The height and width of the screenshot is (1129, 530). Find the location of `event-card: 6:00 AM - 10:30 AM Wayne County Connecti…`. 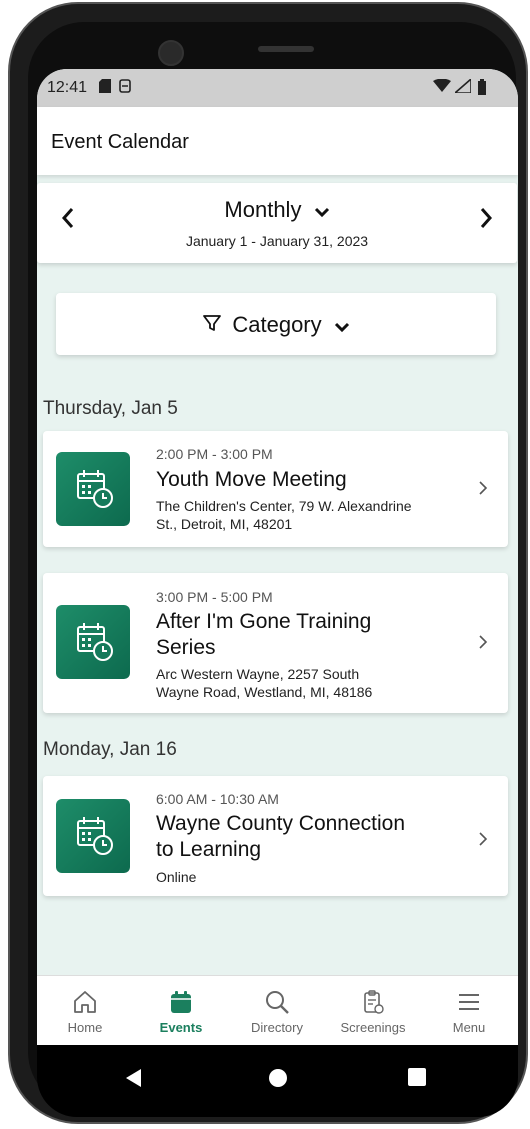

event-card: 6:00 AM - 10:30 AM Wayne County Connecti… is located at coordinates (275, 836).